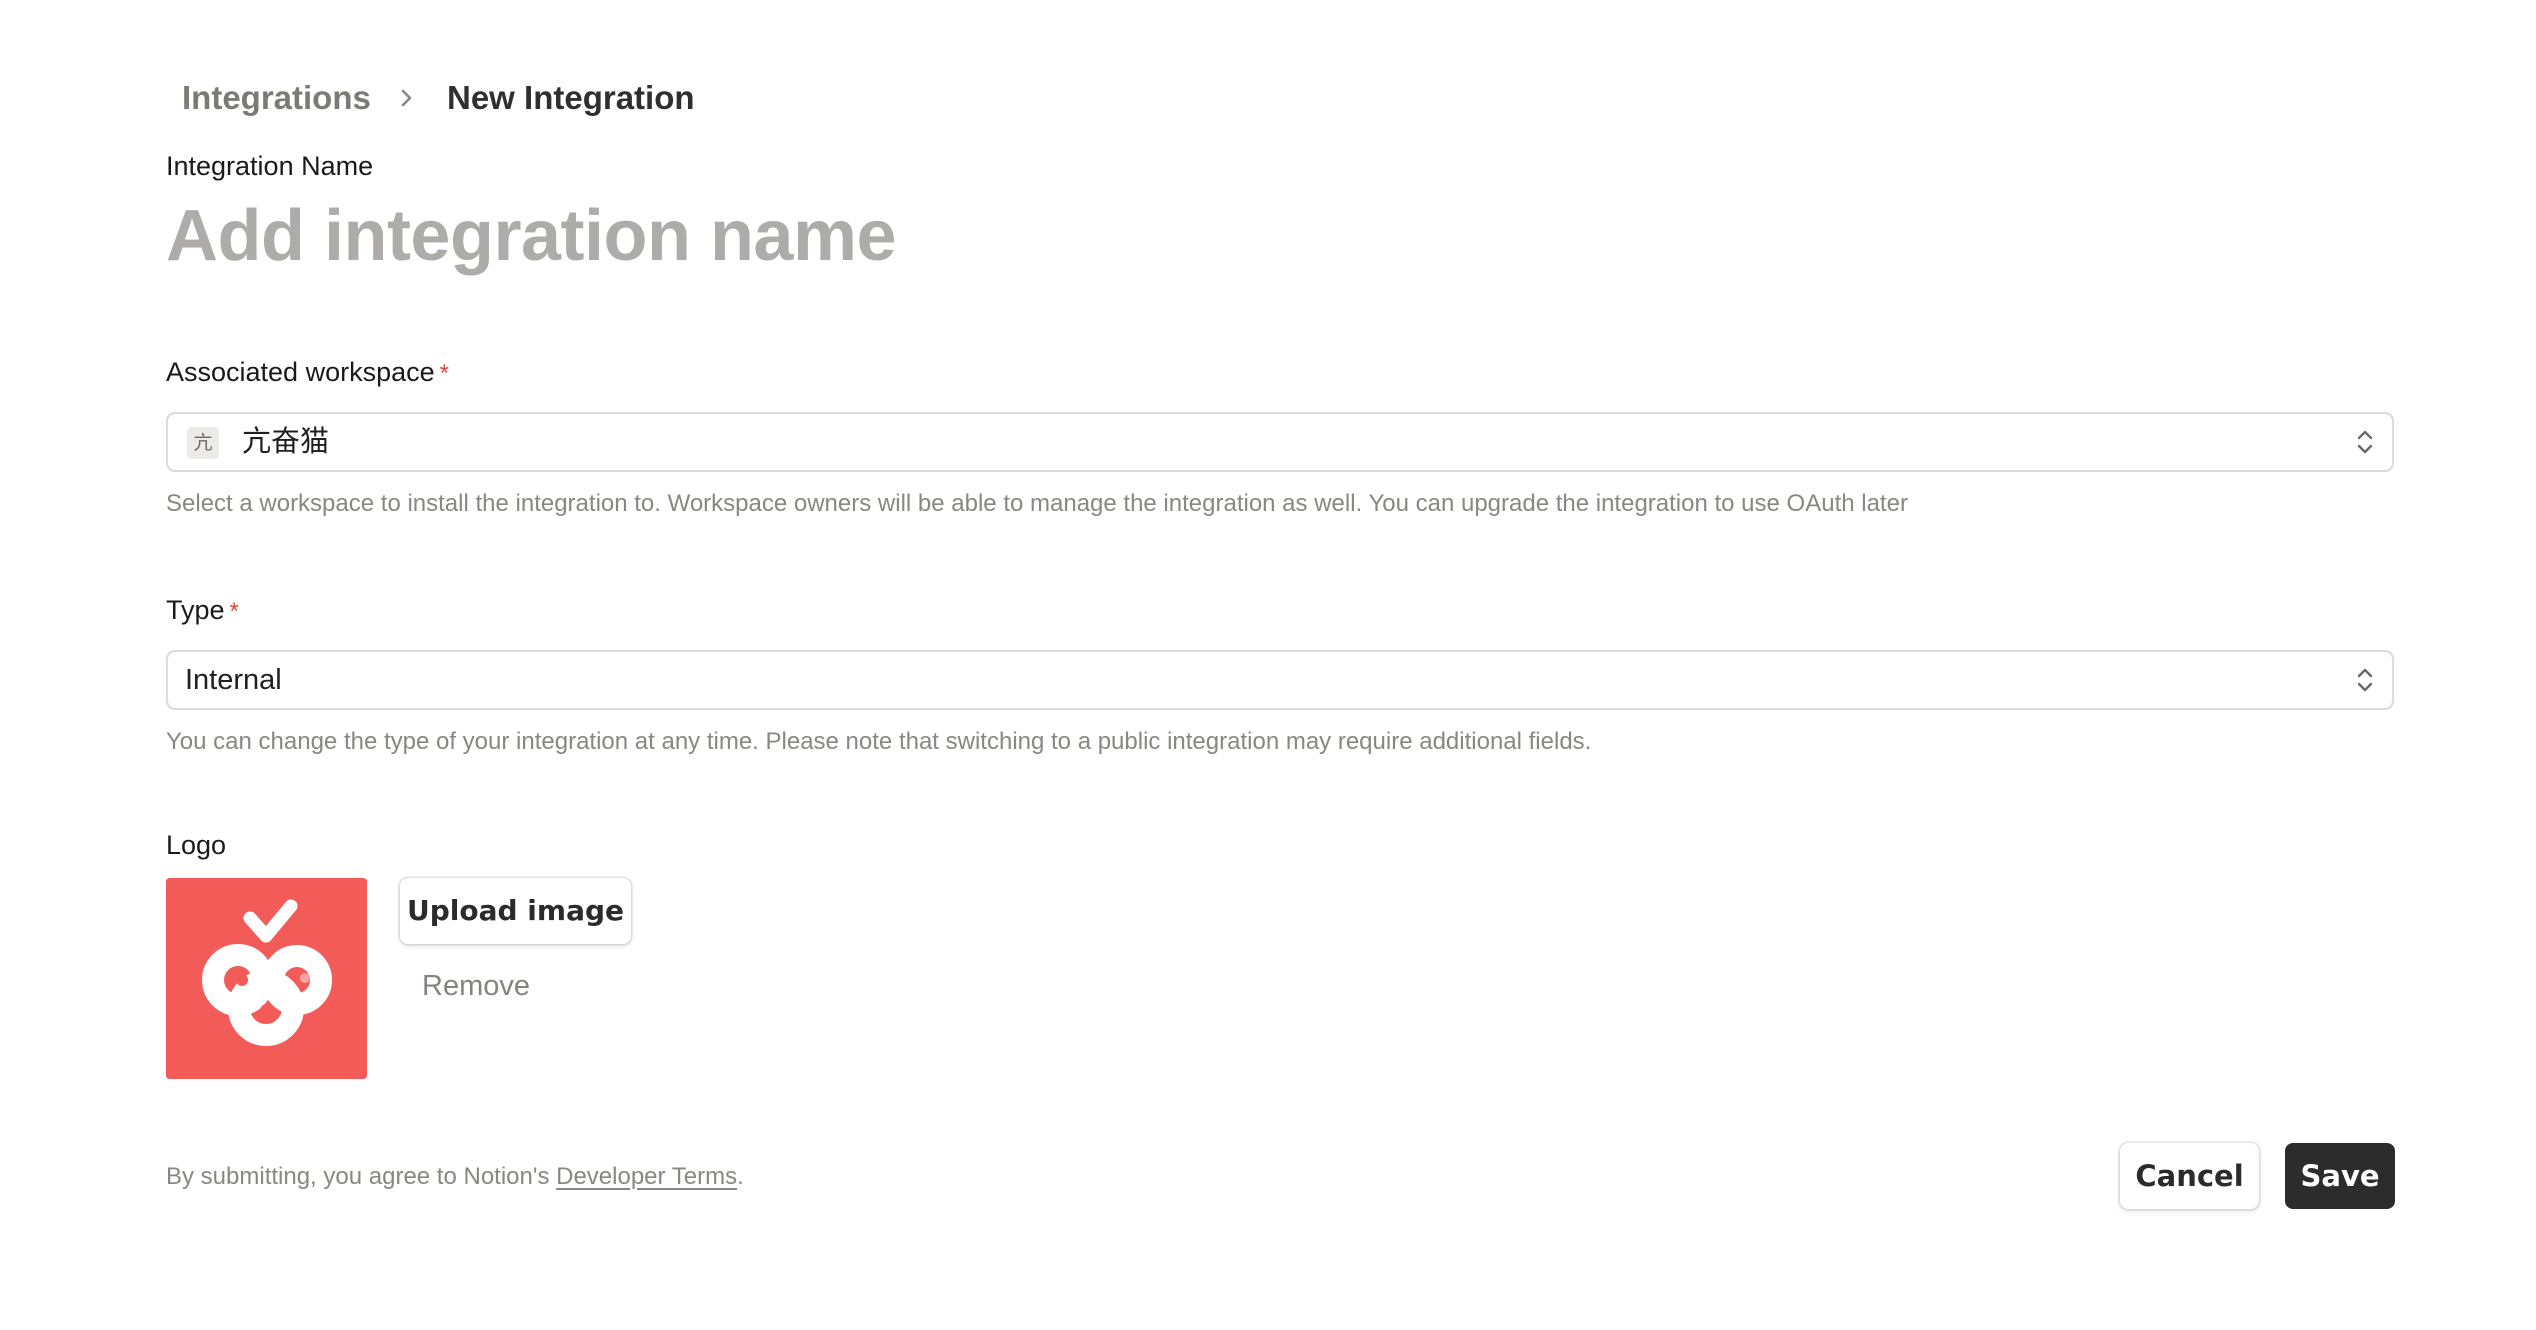 This screenshot has width=2536, height=1330. I want to click on breadcrumb-current: New Integration, so click(571, 97).